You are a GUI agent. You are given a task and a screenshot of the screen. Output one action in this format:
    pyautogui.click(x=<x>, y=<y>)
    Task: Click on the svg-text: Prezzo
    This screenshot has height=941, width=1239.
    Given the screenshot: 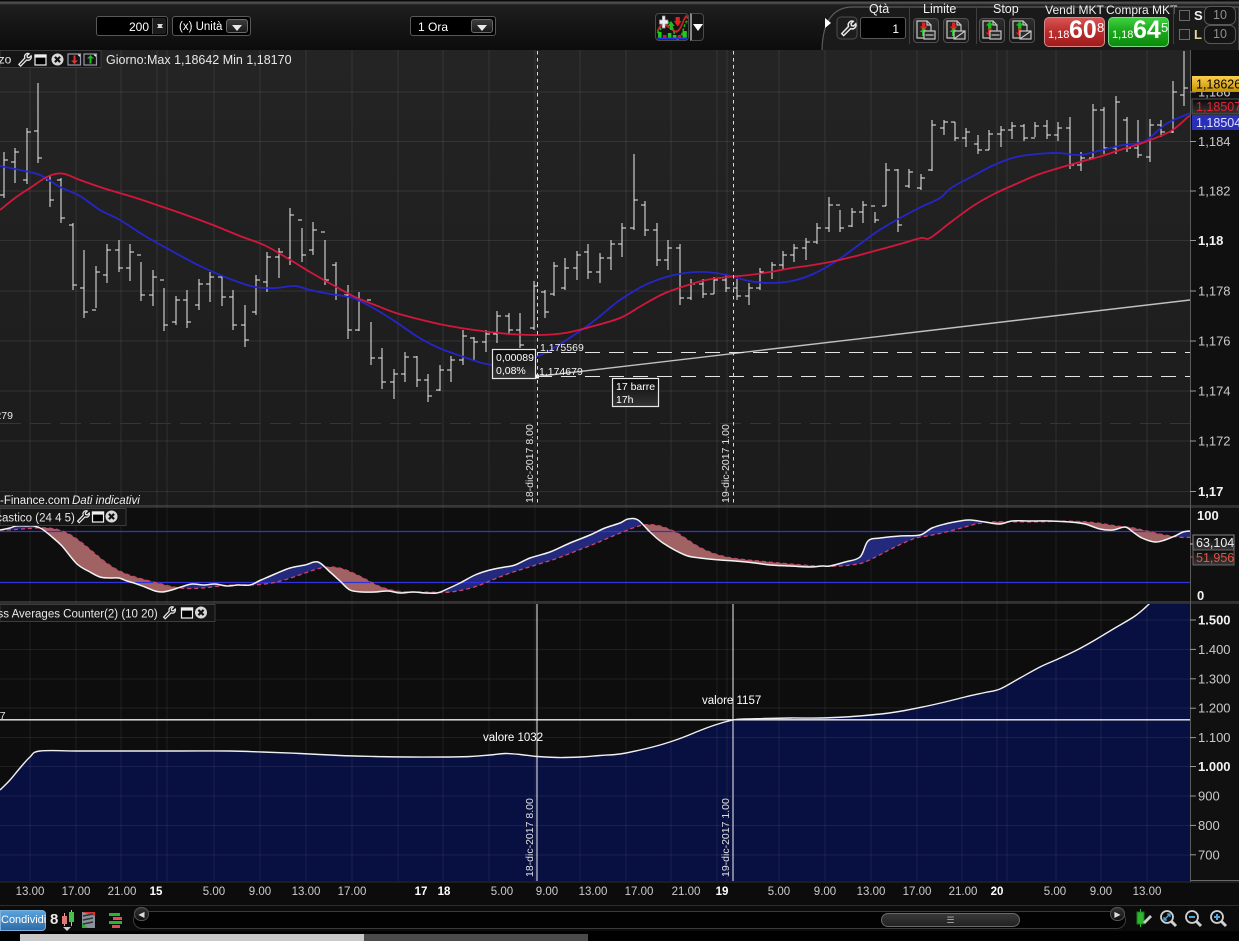 What is the action you would take?
    pyautogui.click(x=6, y=60)
    